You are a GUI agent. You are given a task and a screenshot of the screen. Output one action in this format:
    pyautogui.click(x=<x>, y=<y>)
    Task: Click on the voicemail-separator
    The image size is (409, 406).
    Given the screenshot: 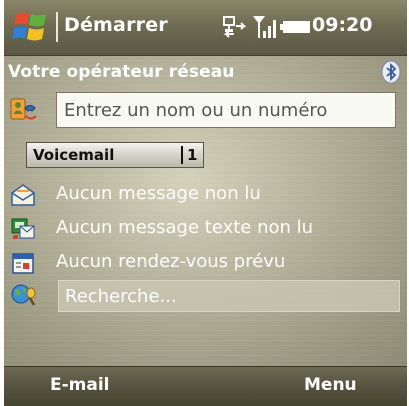 What is the action you would take?
    pyautogui.click(x=182, y=155)
    